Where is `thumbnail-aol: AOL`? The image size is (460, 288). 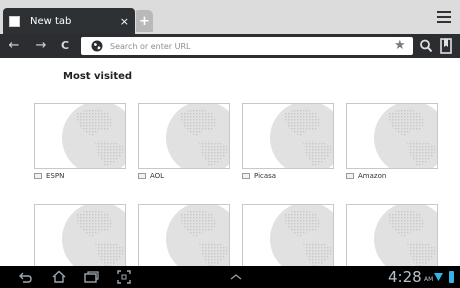
thumbnail-aol: AOL is located at coordinates (184, 142).